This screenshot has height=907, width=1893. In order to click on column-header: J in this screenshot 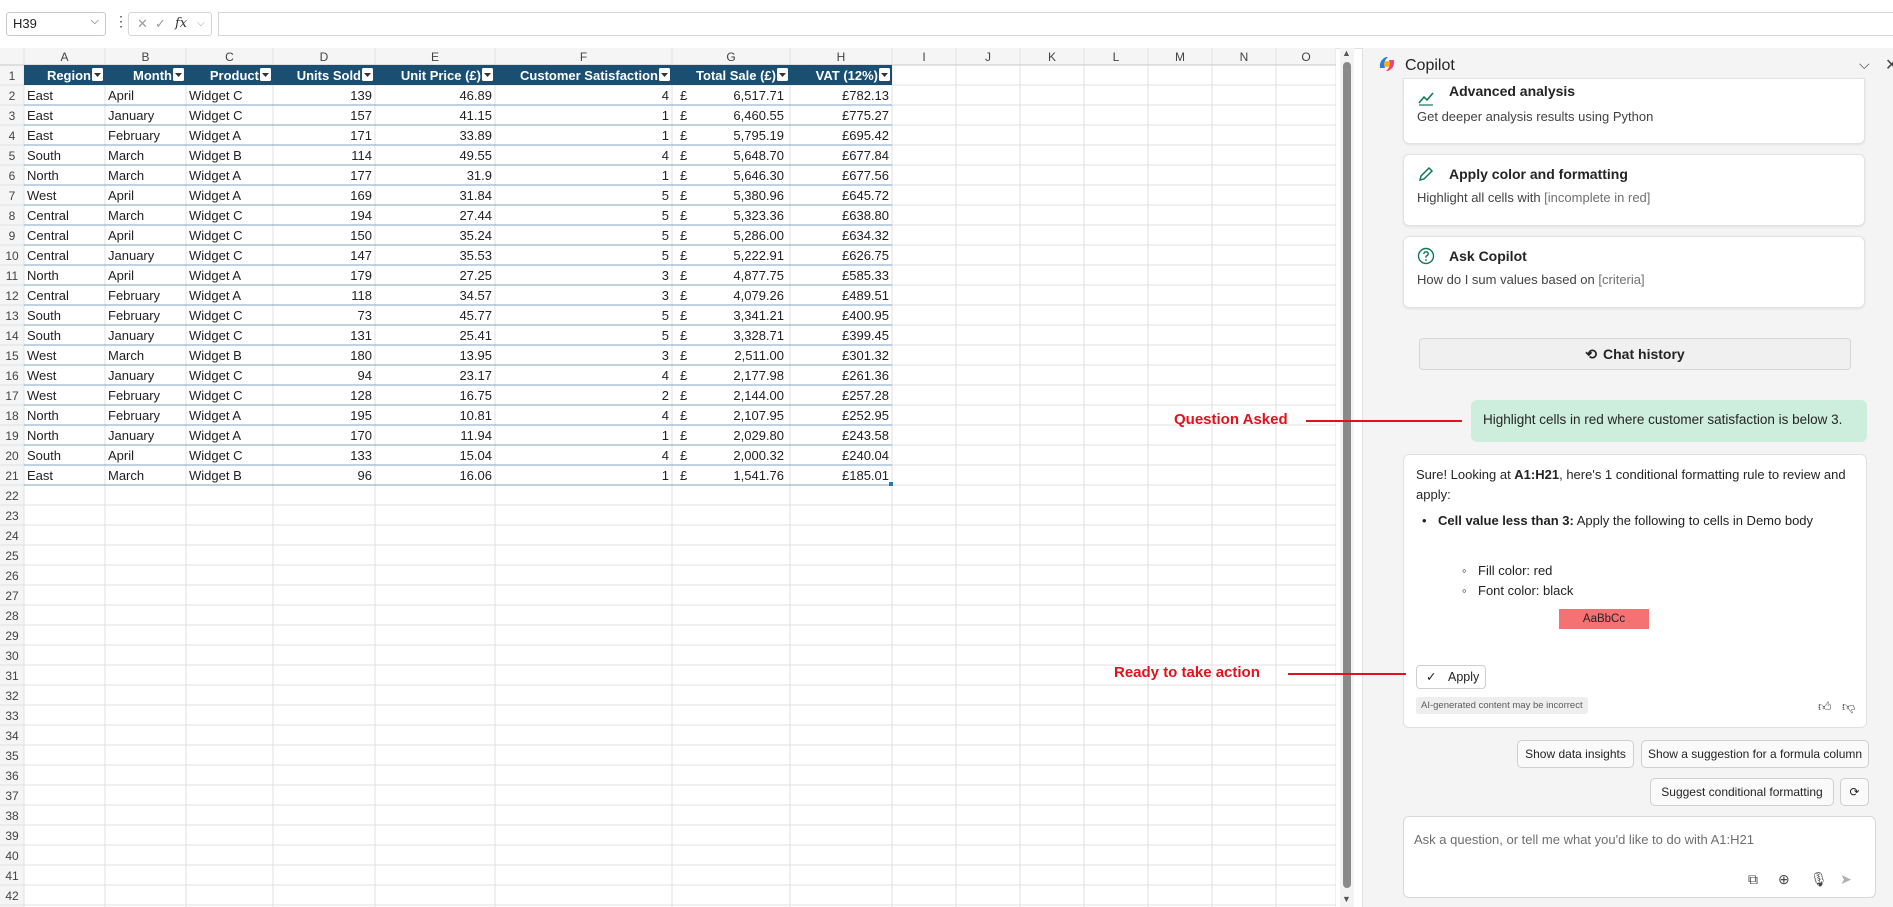, I will do `click(988, 57)`.